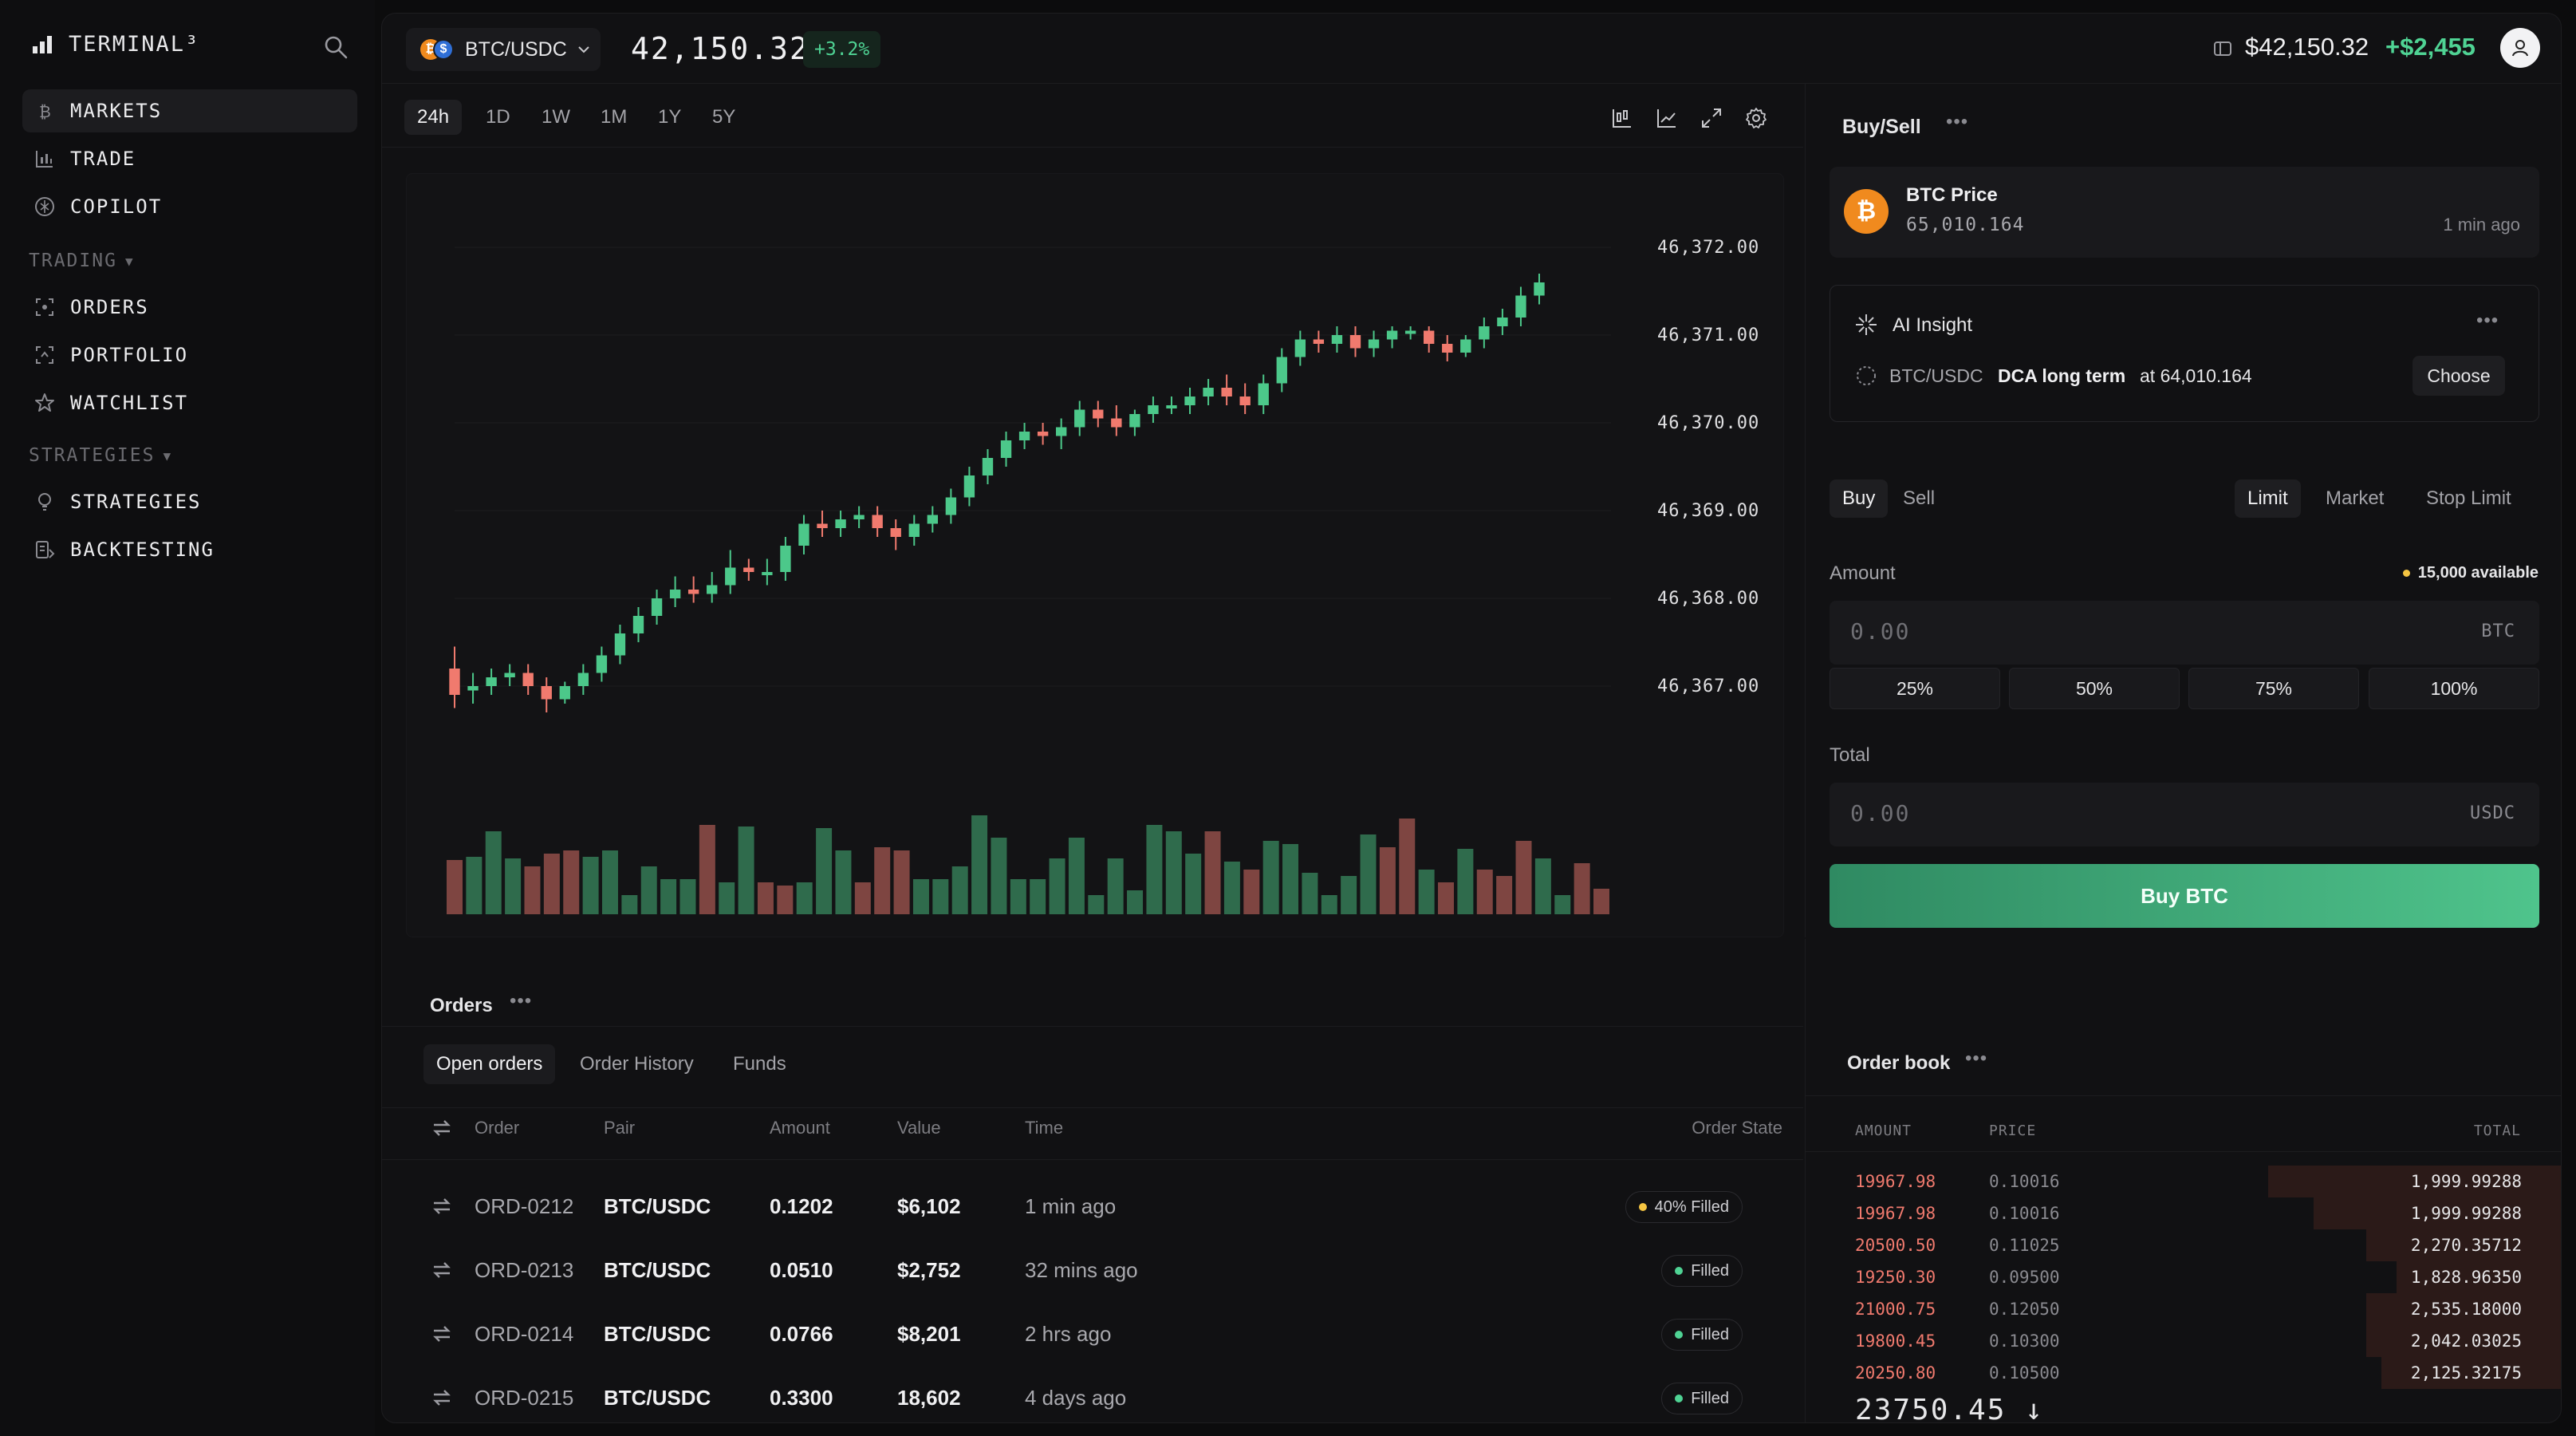 This screenshot has width=2576, height=1436. What do you see at coordinates (2459, 376) in the screenshot?
I see `choose-button: Choose` at bounding box center [2459, 376].